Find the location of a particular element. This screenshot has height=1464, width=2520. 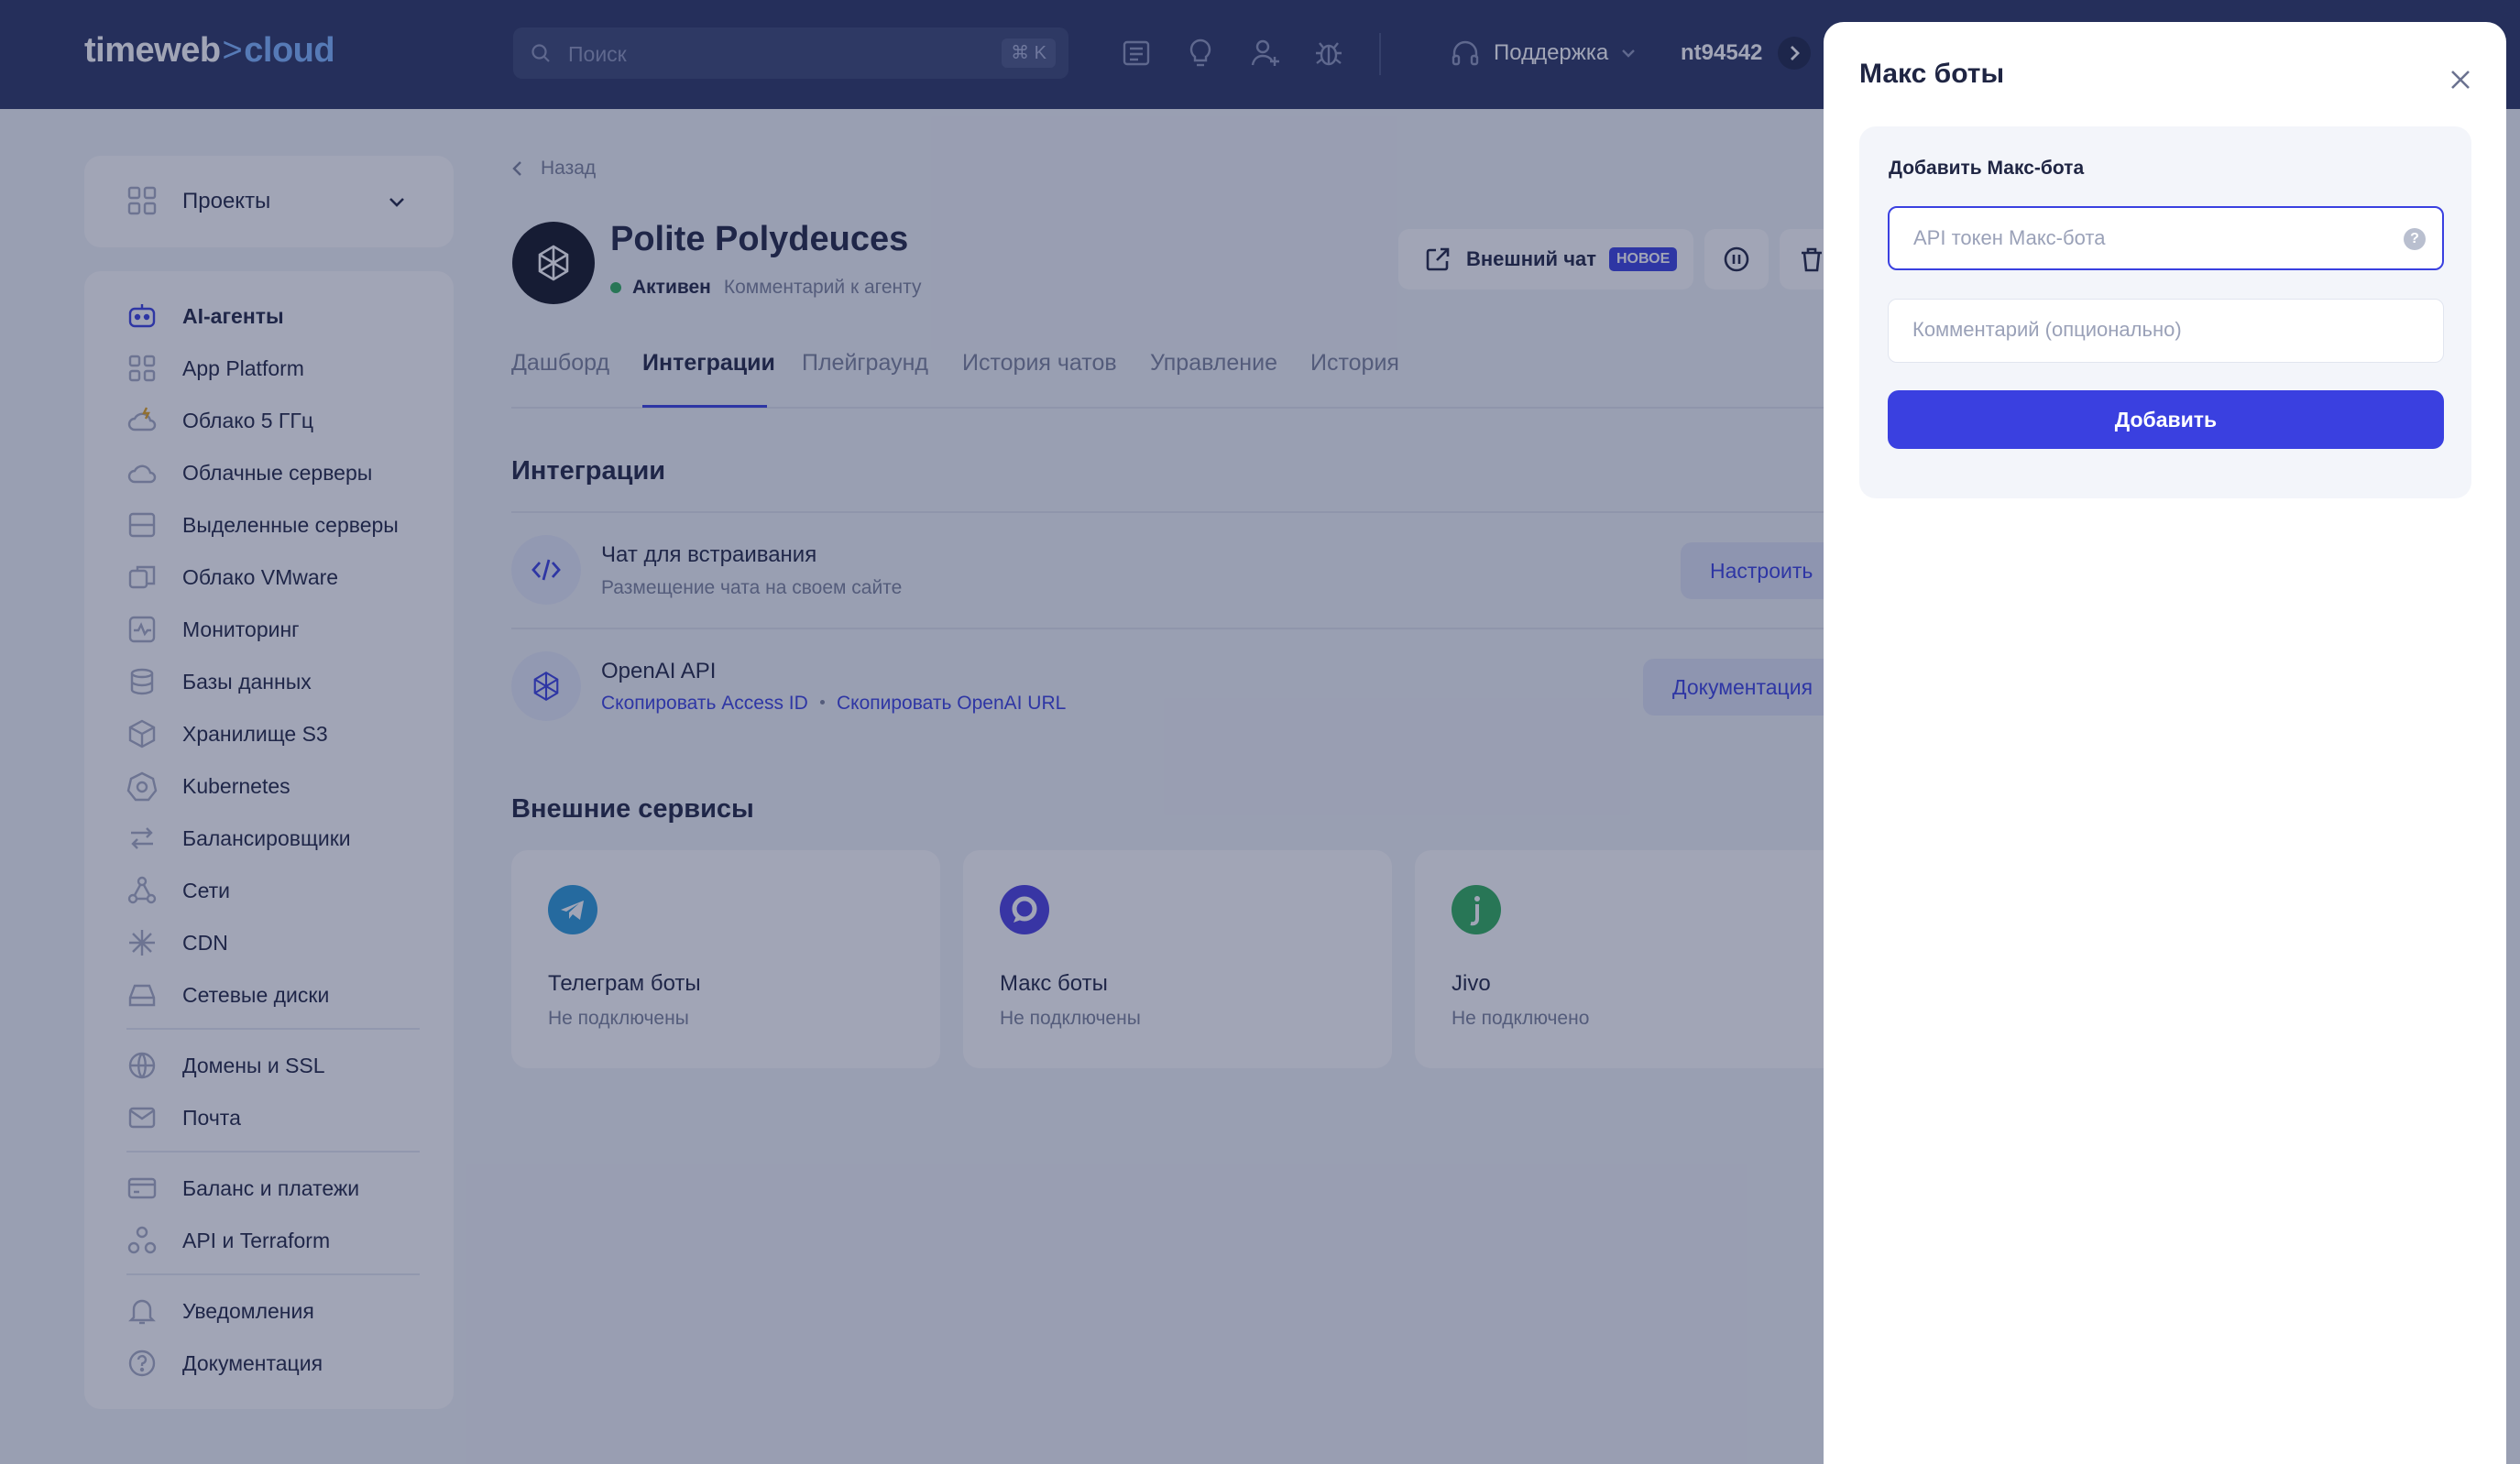

api-token-field: ? is located at coordinates (2166, 238).